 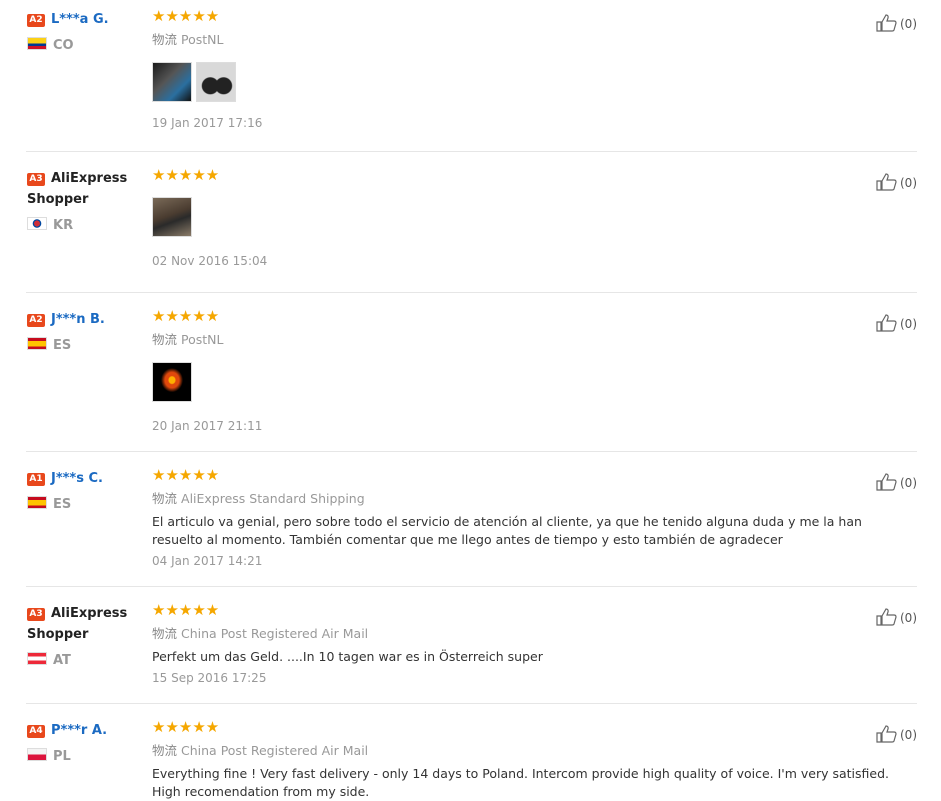 What do you see at coordinates (83, 660) in the screenshot?
I see `reviewer-country: AT` at bounding box center [83, 660].